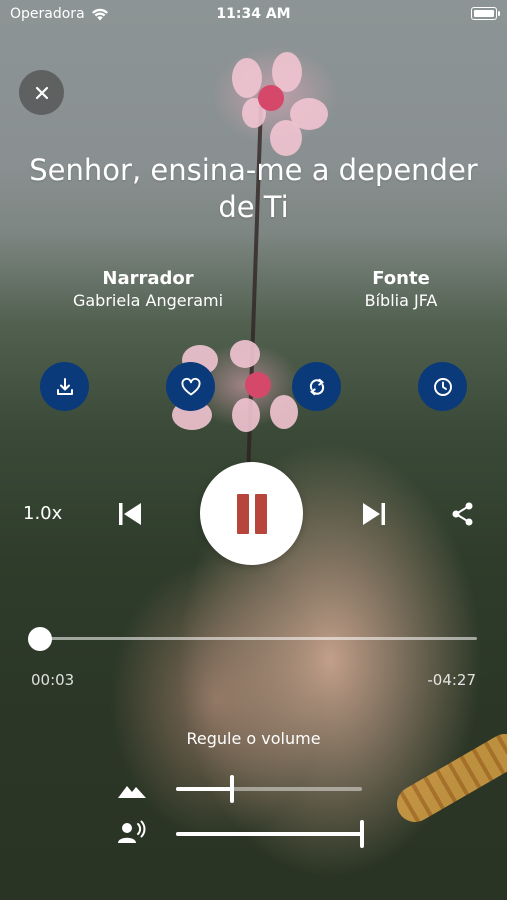  What do you see at coordinates (253, 188) in the screenshot?
I see `track-title: Senhor, ensina-me a depender de Ti` at bounding box center [253, 188].